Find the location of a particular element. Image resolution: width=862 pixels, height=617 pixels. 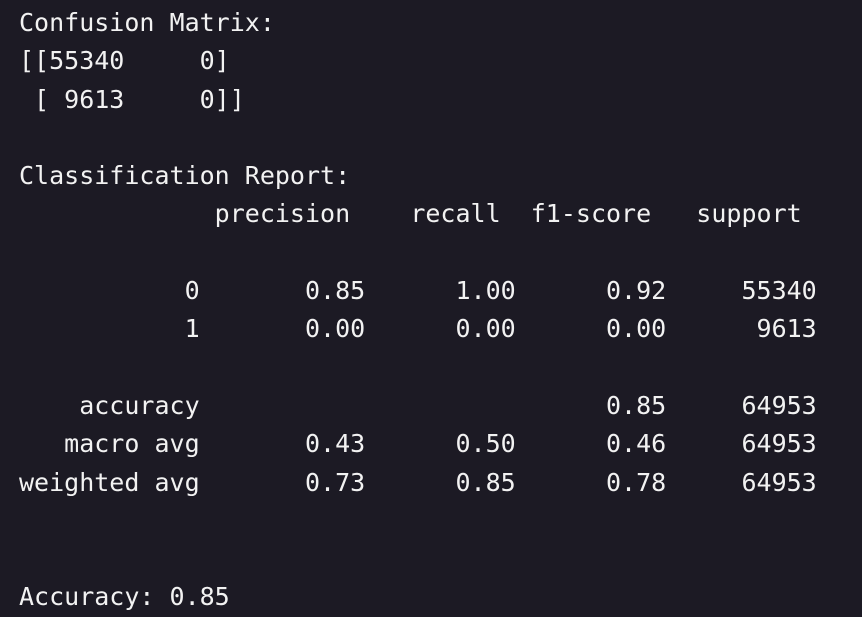

report-row-macro-avg: macro avg 0.43 0.50 0.46 64953 is located at coordinates (418, 444).